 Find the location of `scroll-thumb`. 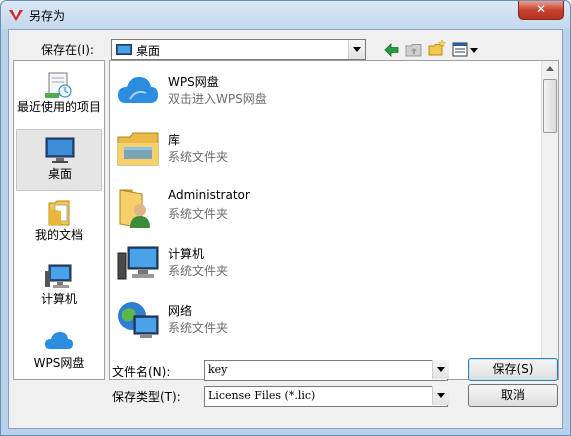

scroll-thumb is located at coordinates (550, 106).